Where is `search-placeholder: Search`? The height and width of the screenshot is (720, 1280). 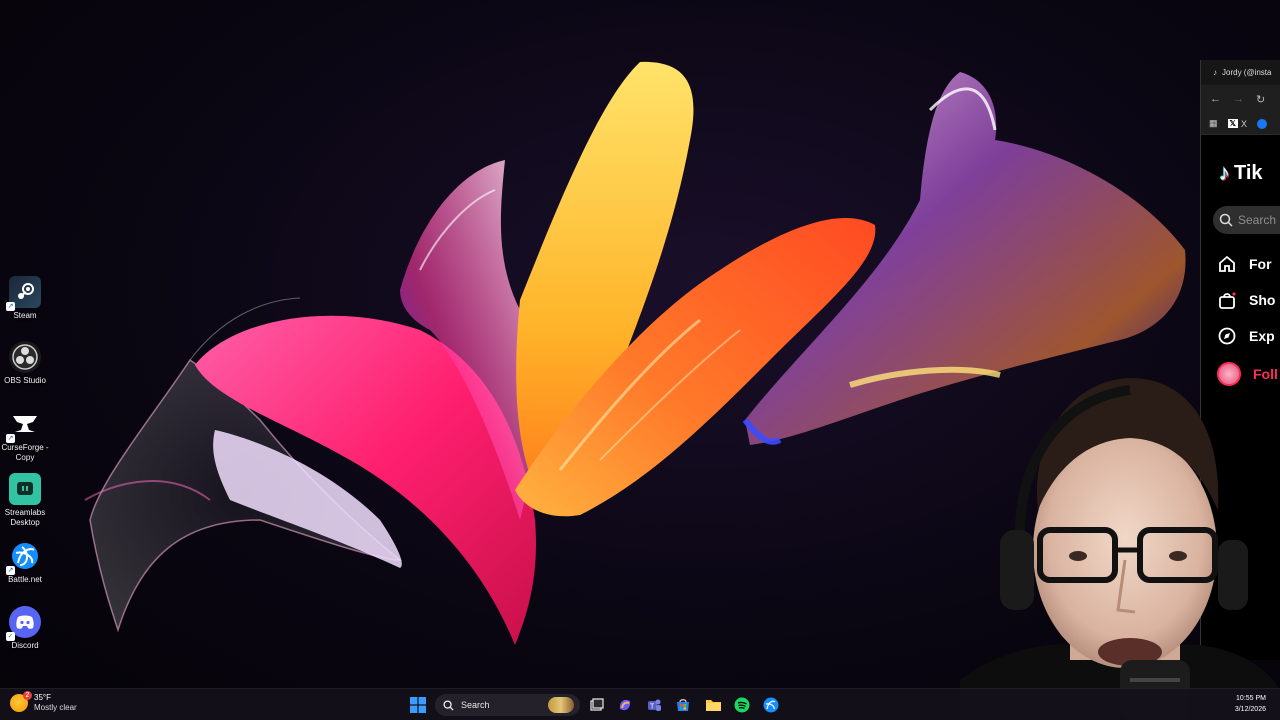 search-placeholder: Search is located at coordinates (1257, 220).